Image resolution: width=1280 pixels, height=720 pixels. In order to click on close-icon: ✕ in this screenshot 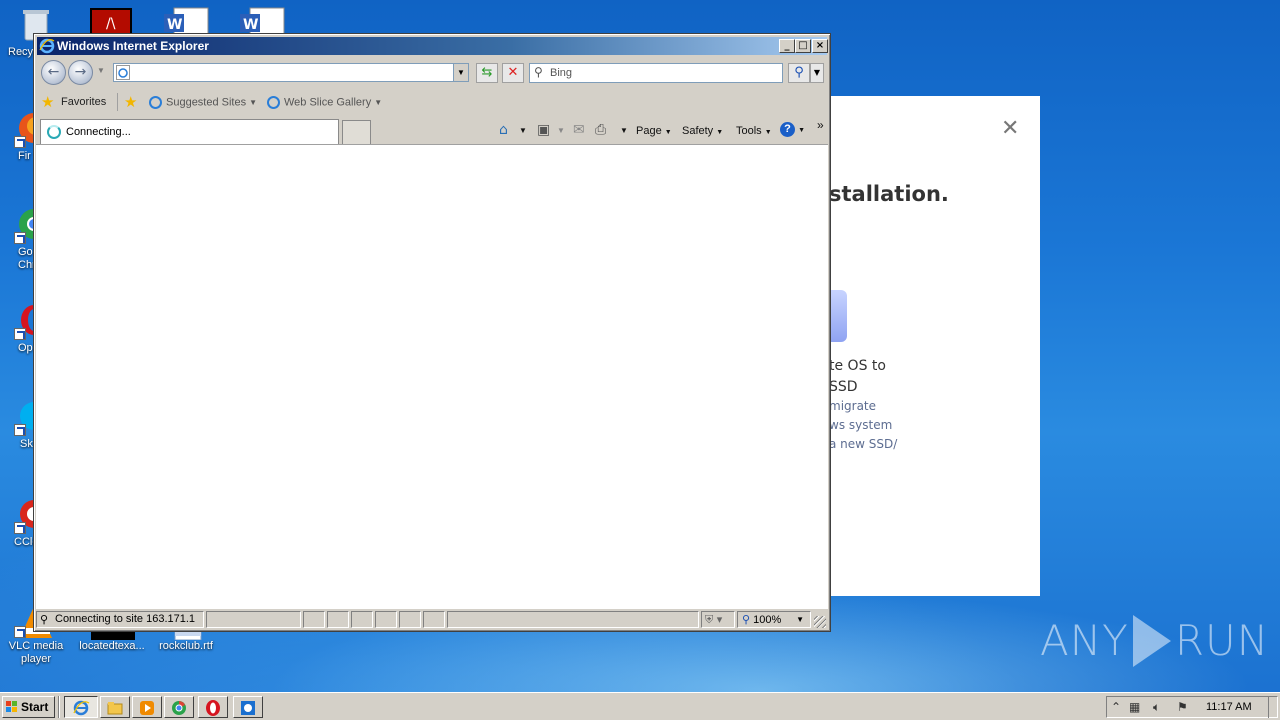, I will do `click(1010, 128)`.